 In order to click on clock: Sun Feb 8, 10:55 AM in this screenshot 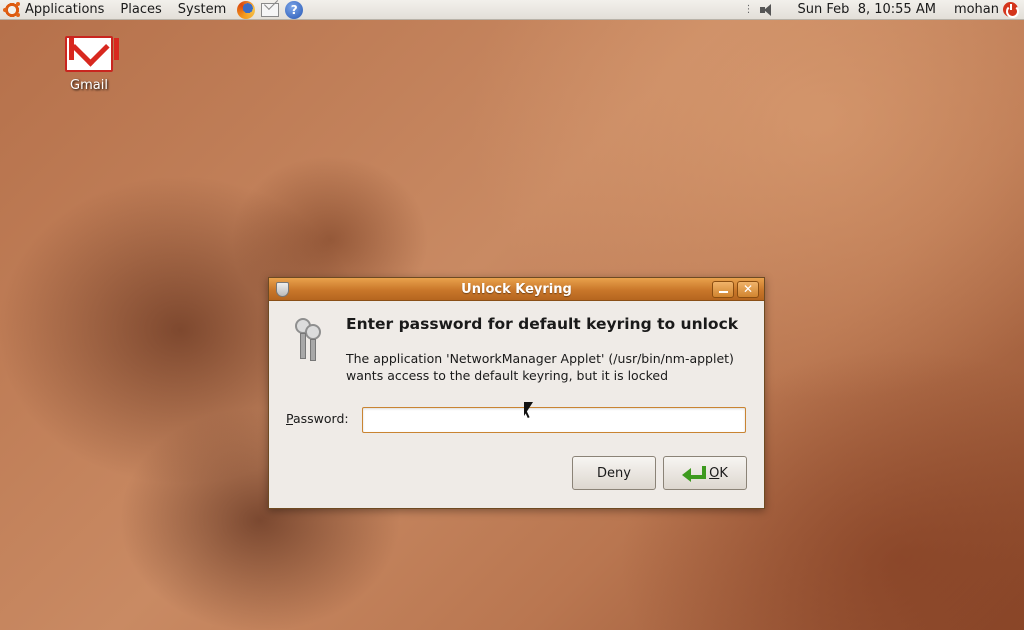, I will do `click(867, 9)`.